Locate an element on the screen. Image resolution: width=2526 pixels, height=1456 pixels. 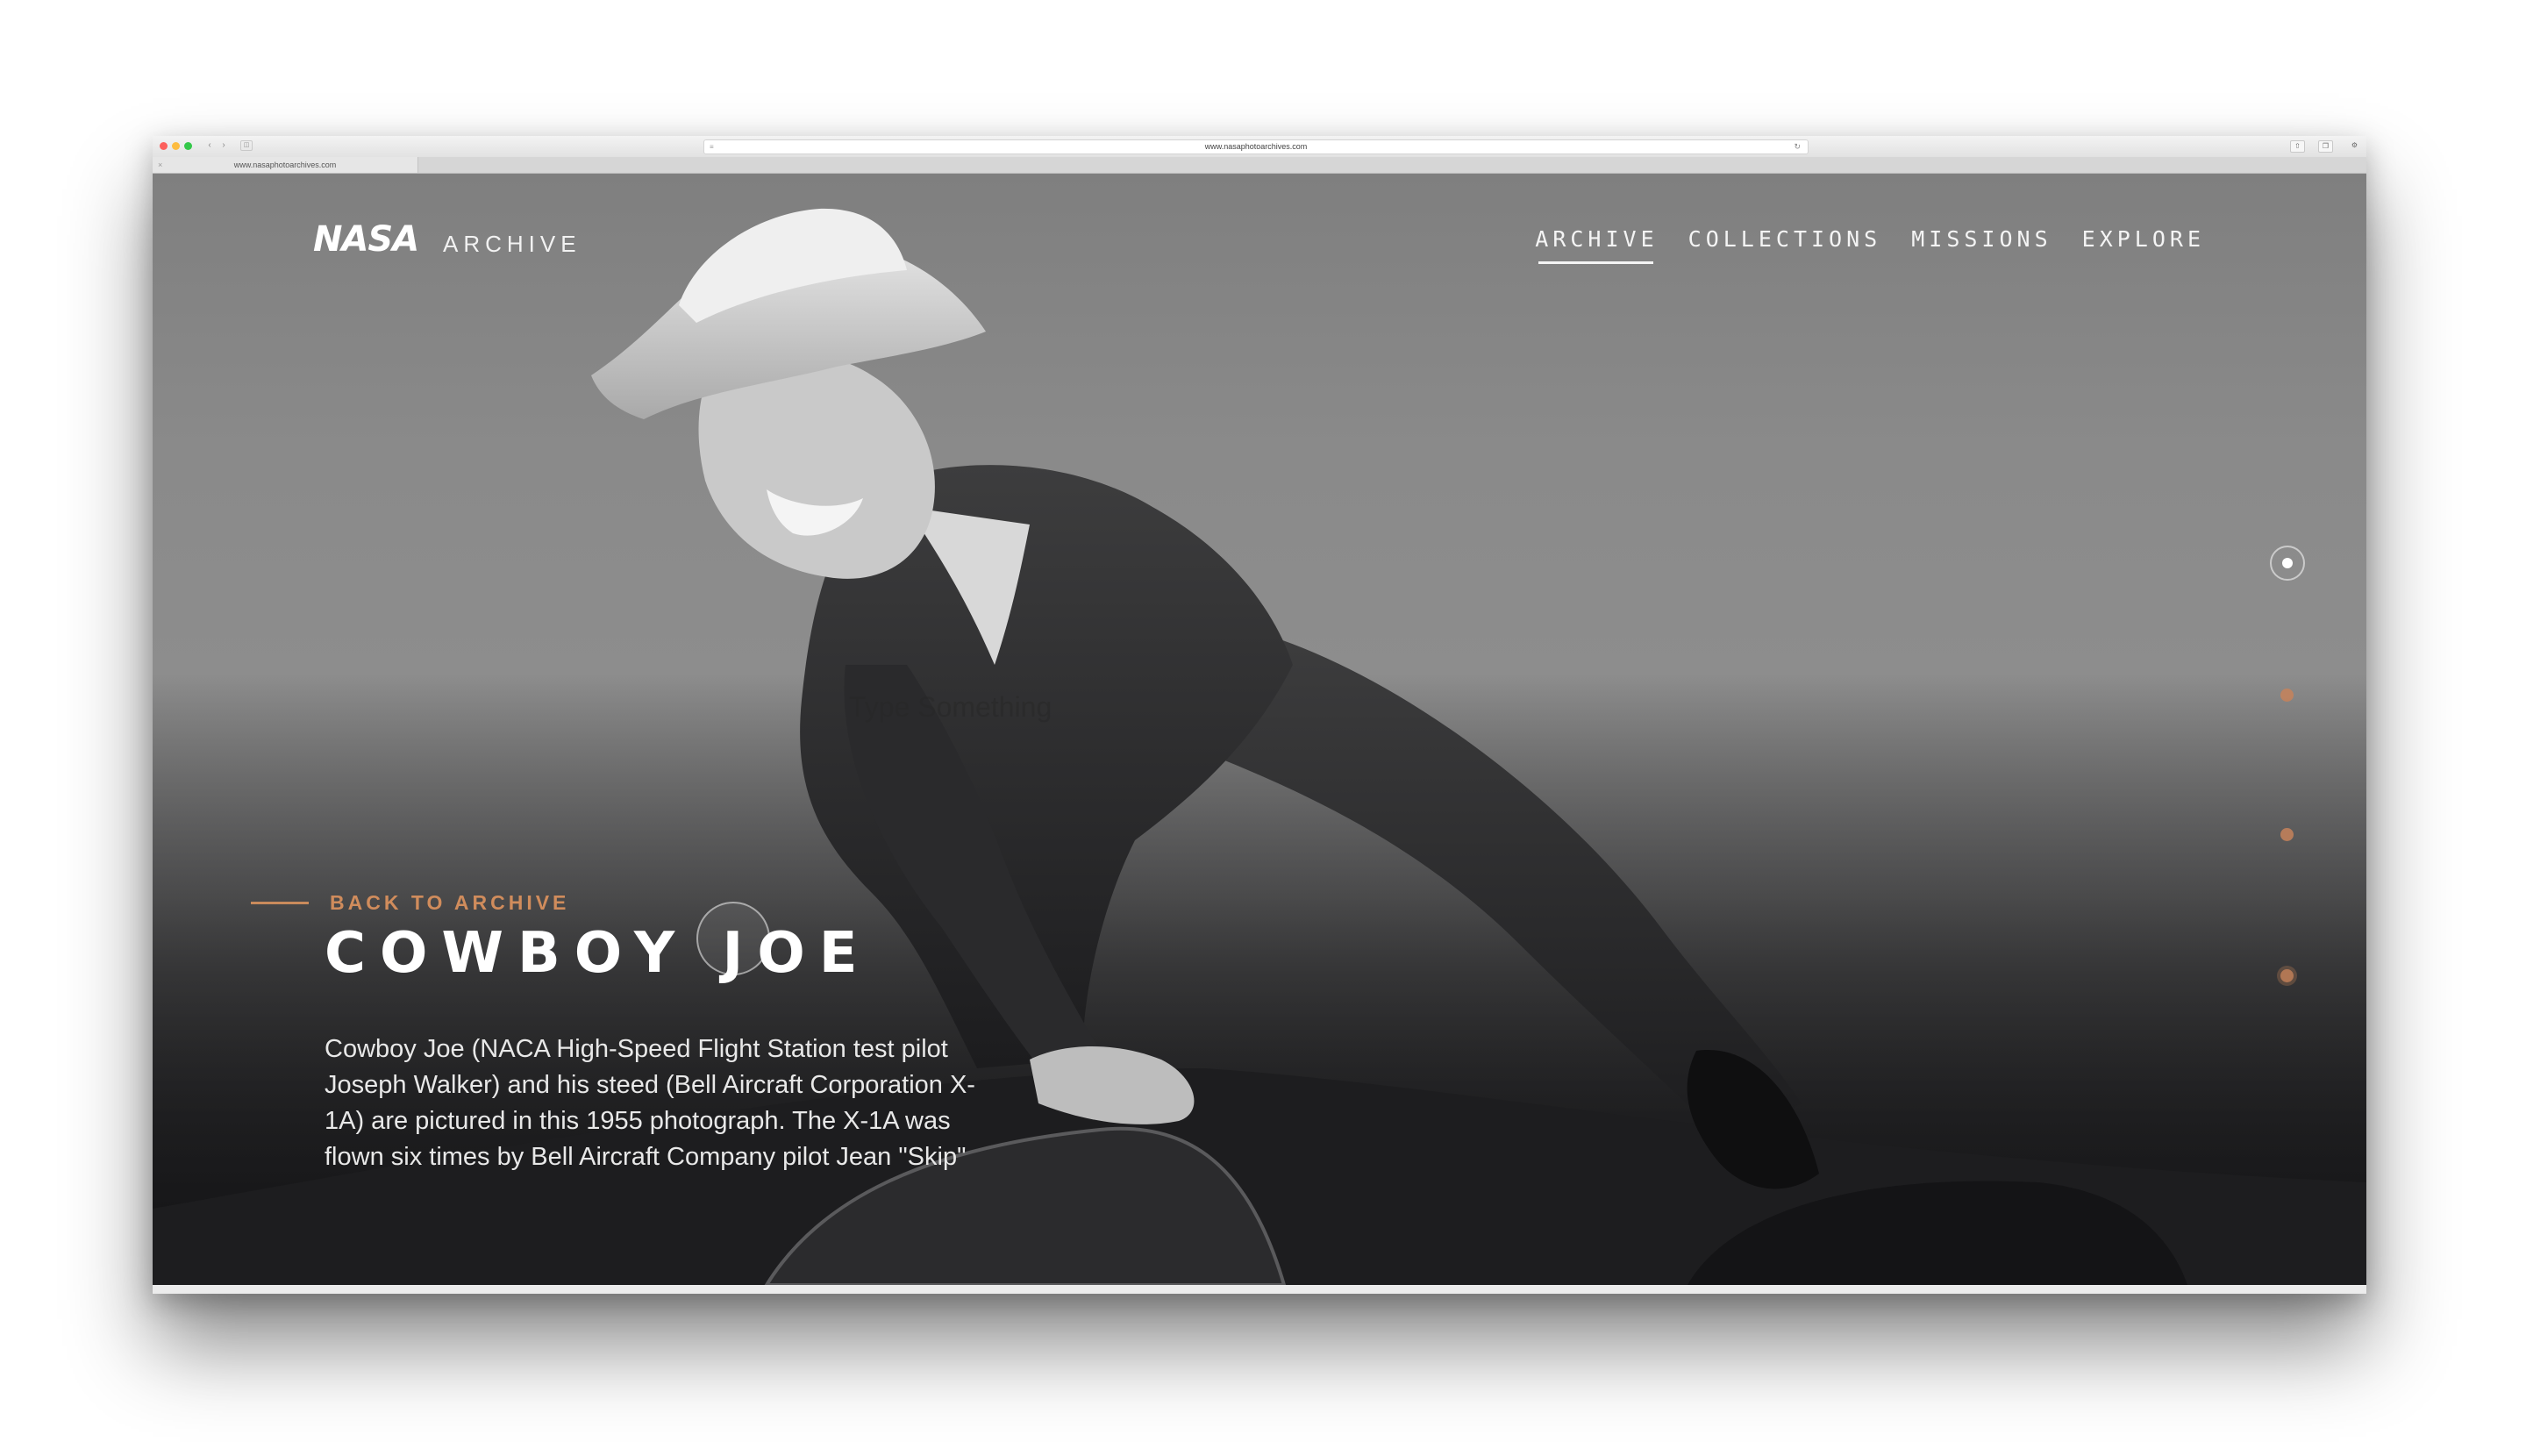
zoom-window-icon is located at coordinates (188, 146).